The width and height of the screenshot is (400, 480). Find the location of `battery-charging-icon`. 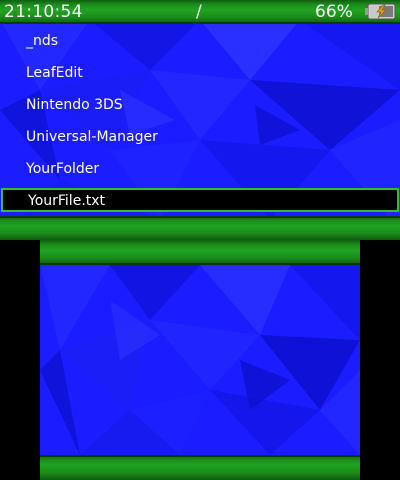

battery-charging-icon is located at coordinates (380, 11).